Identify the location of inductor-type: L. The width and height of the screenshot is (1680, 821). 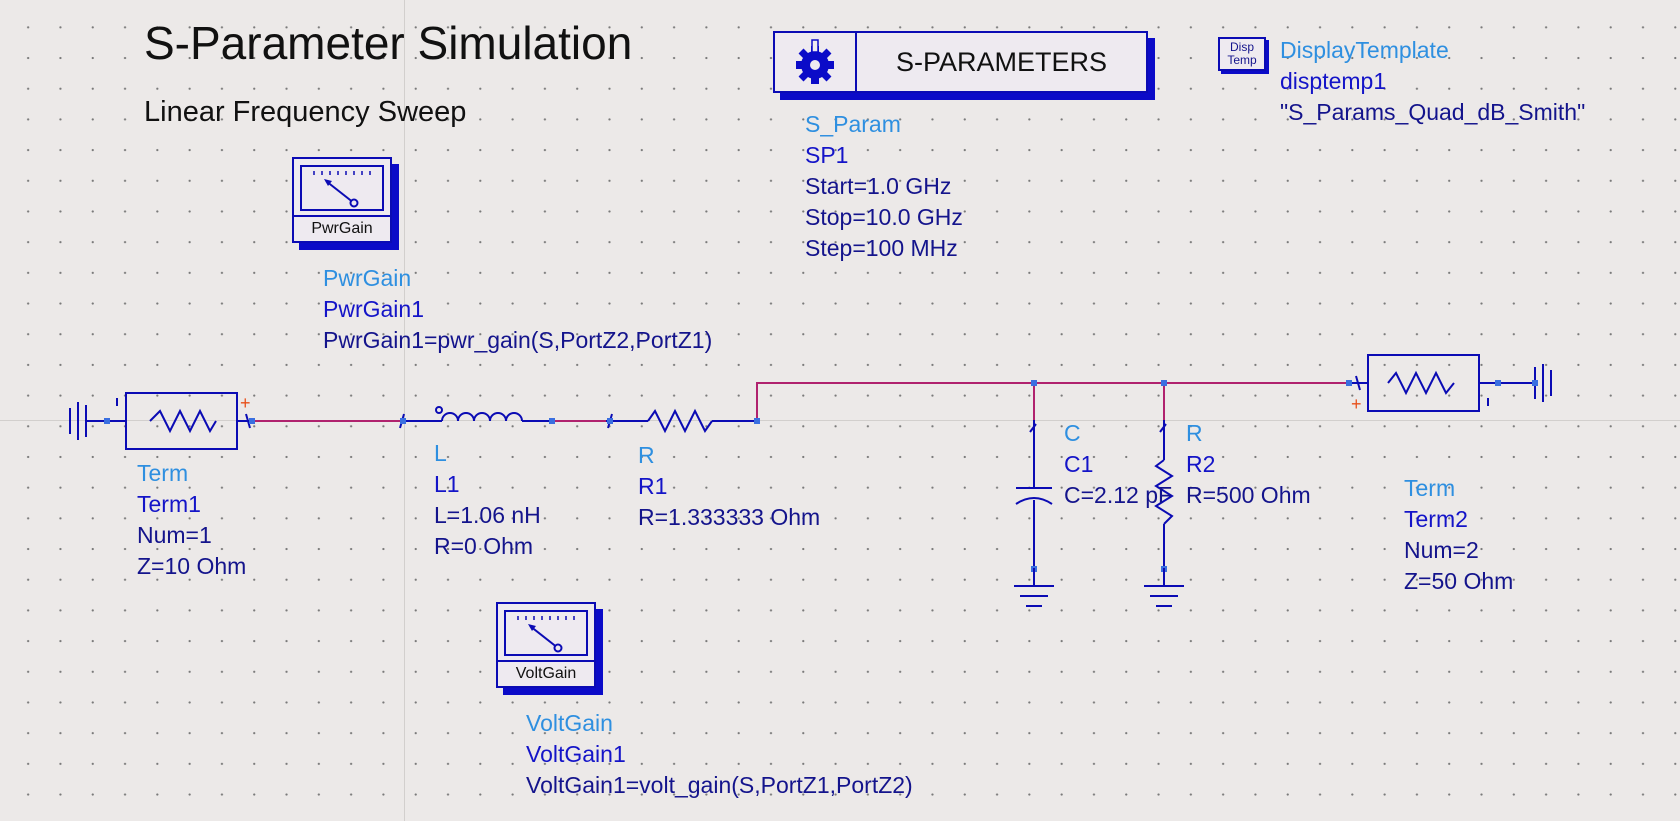
(440, 453).